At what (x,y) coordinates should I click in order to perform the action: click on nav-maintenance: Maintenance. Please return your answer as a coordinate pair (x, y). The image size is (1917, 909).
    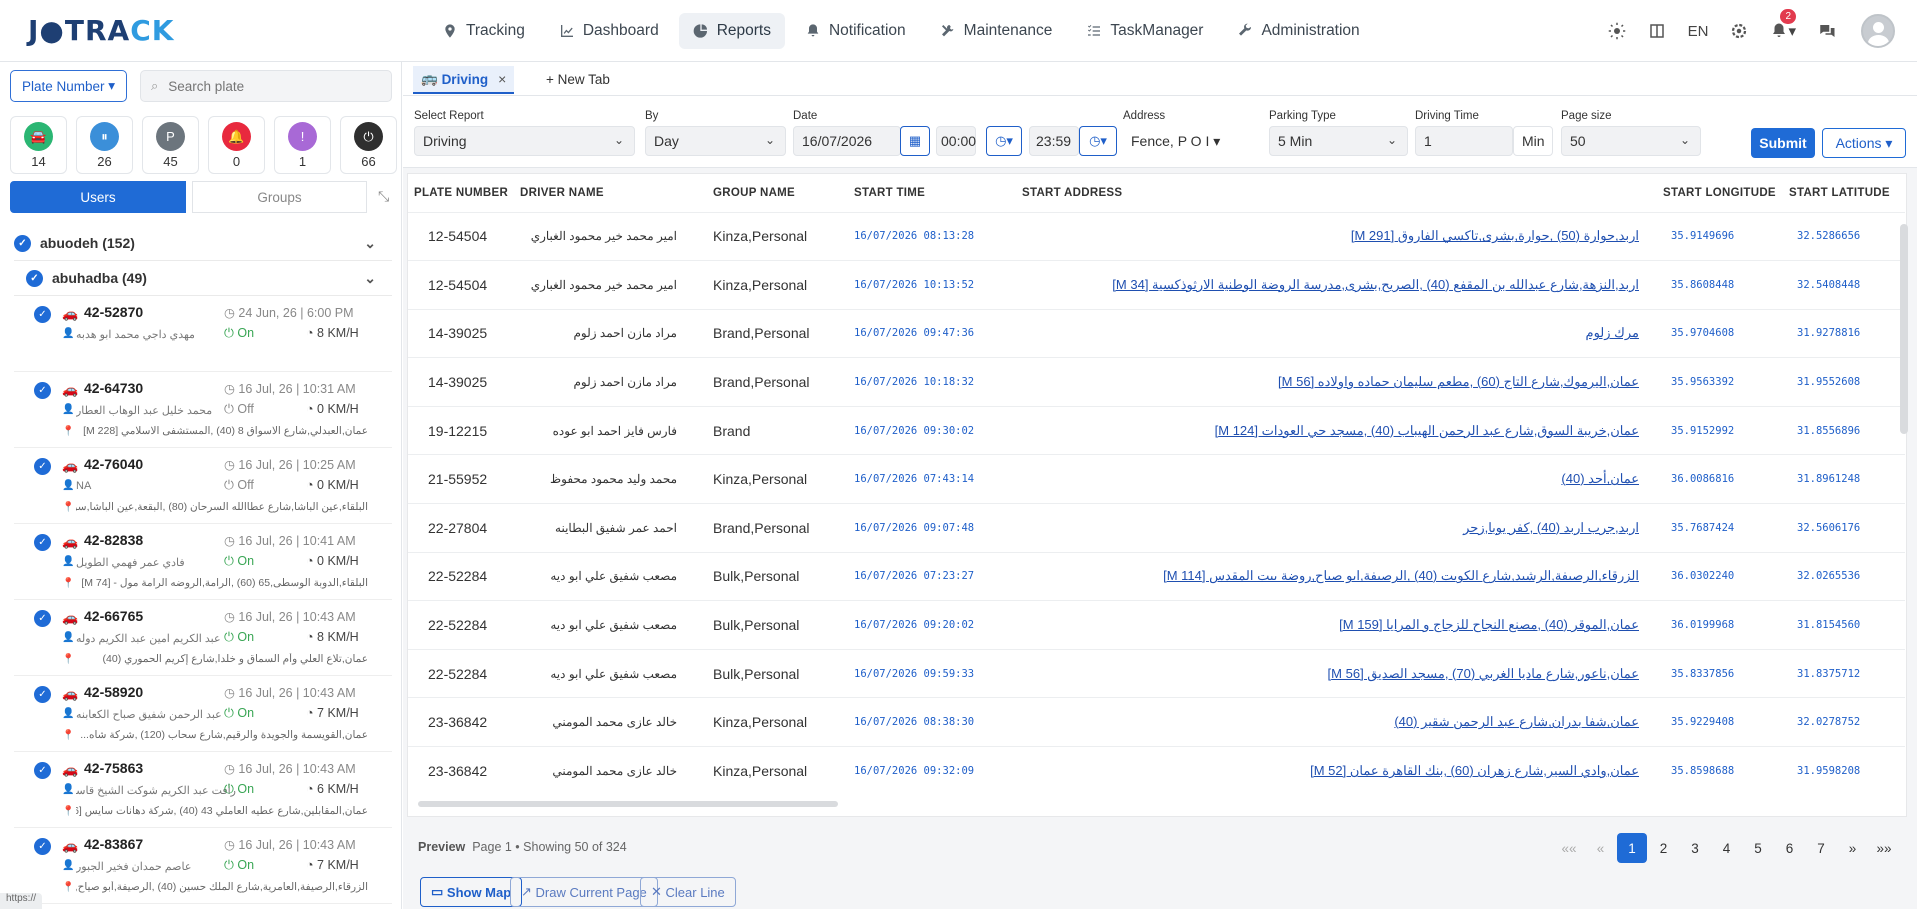
    Looking at the image, I should click on (996, 31).